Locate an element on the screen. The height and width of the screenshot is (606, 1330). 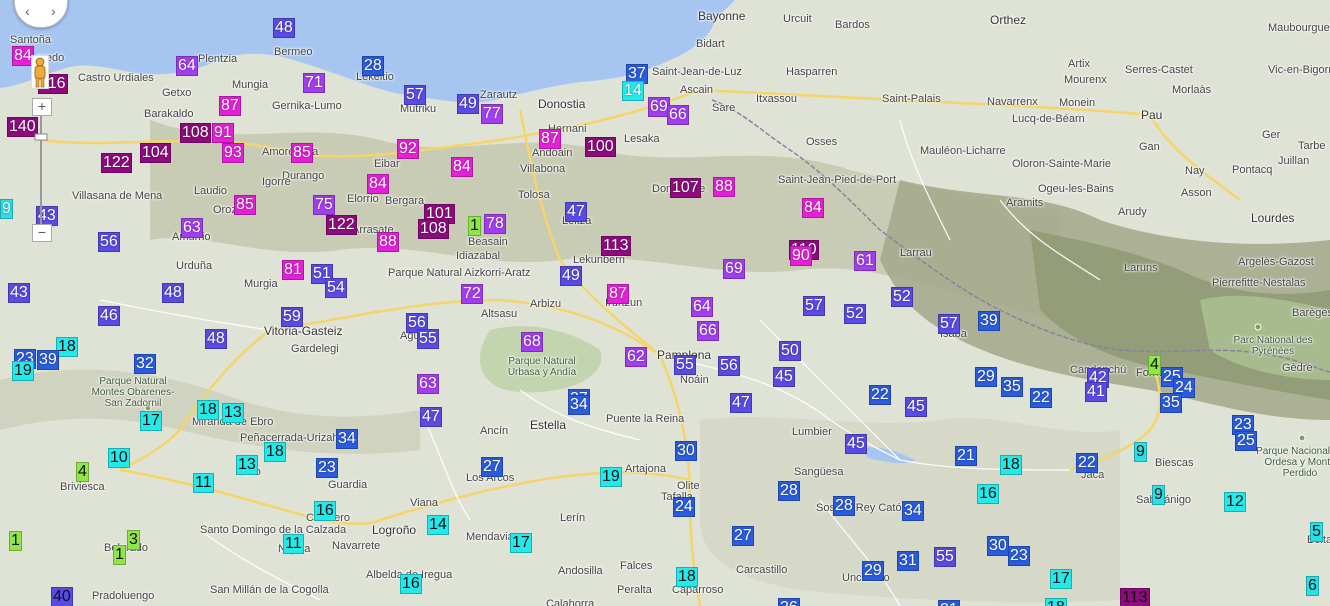
precipitation-marker: 32 is located at coordinates (145, 364).